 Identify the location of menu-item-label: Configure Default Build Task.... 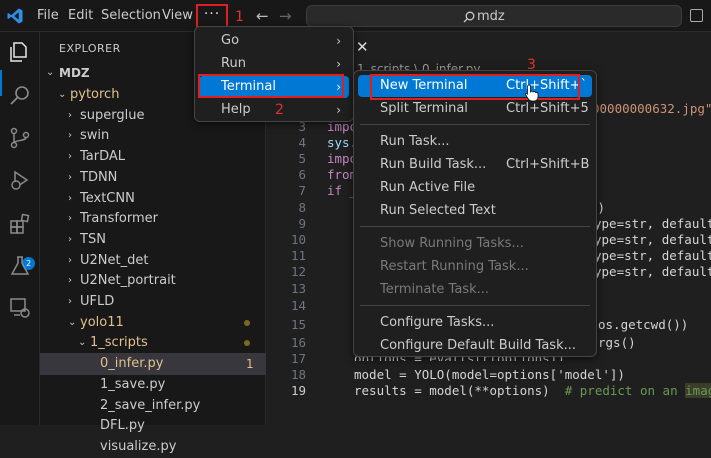
(478, 345).